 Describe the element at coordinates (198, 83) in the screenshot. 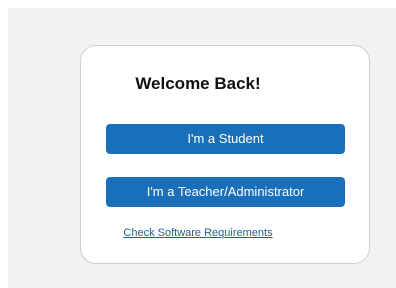

I see `welcome-heading: Welcome Back!` at that location.